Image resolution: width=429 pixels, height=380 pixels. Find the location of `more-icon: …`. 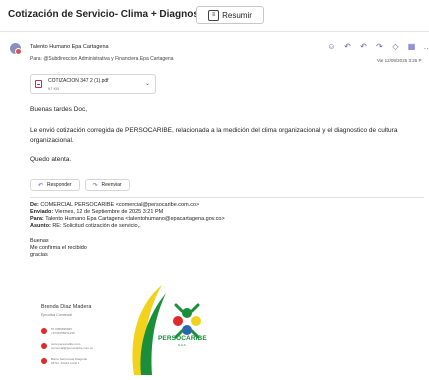

more-icon: … is located at coordinates (426, 46).